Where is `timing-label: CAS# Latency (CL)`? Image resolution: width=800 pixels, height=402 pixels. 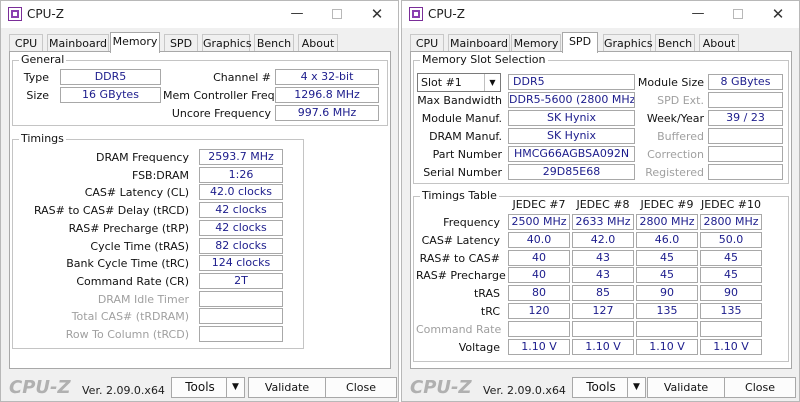 timing-label: CAS# Latency (CL) is located at coordinates (136, 193).